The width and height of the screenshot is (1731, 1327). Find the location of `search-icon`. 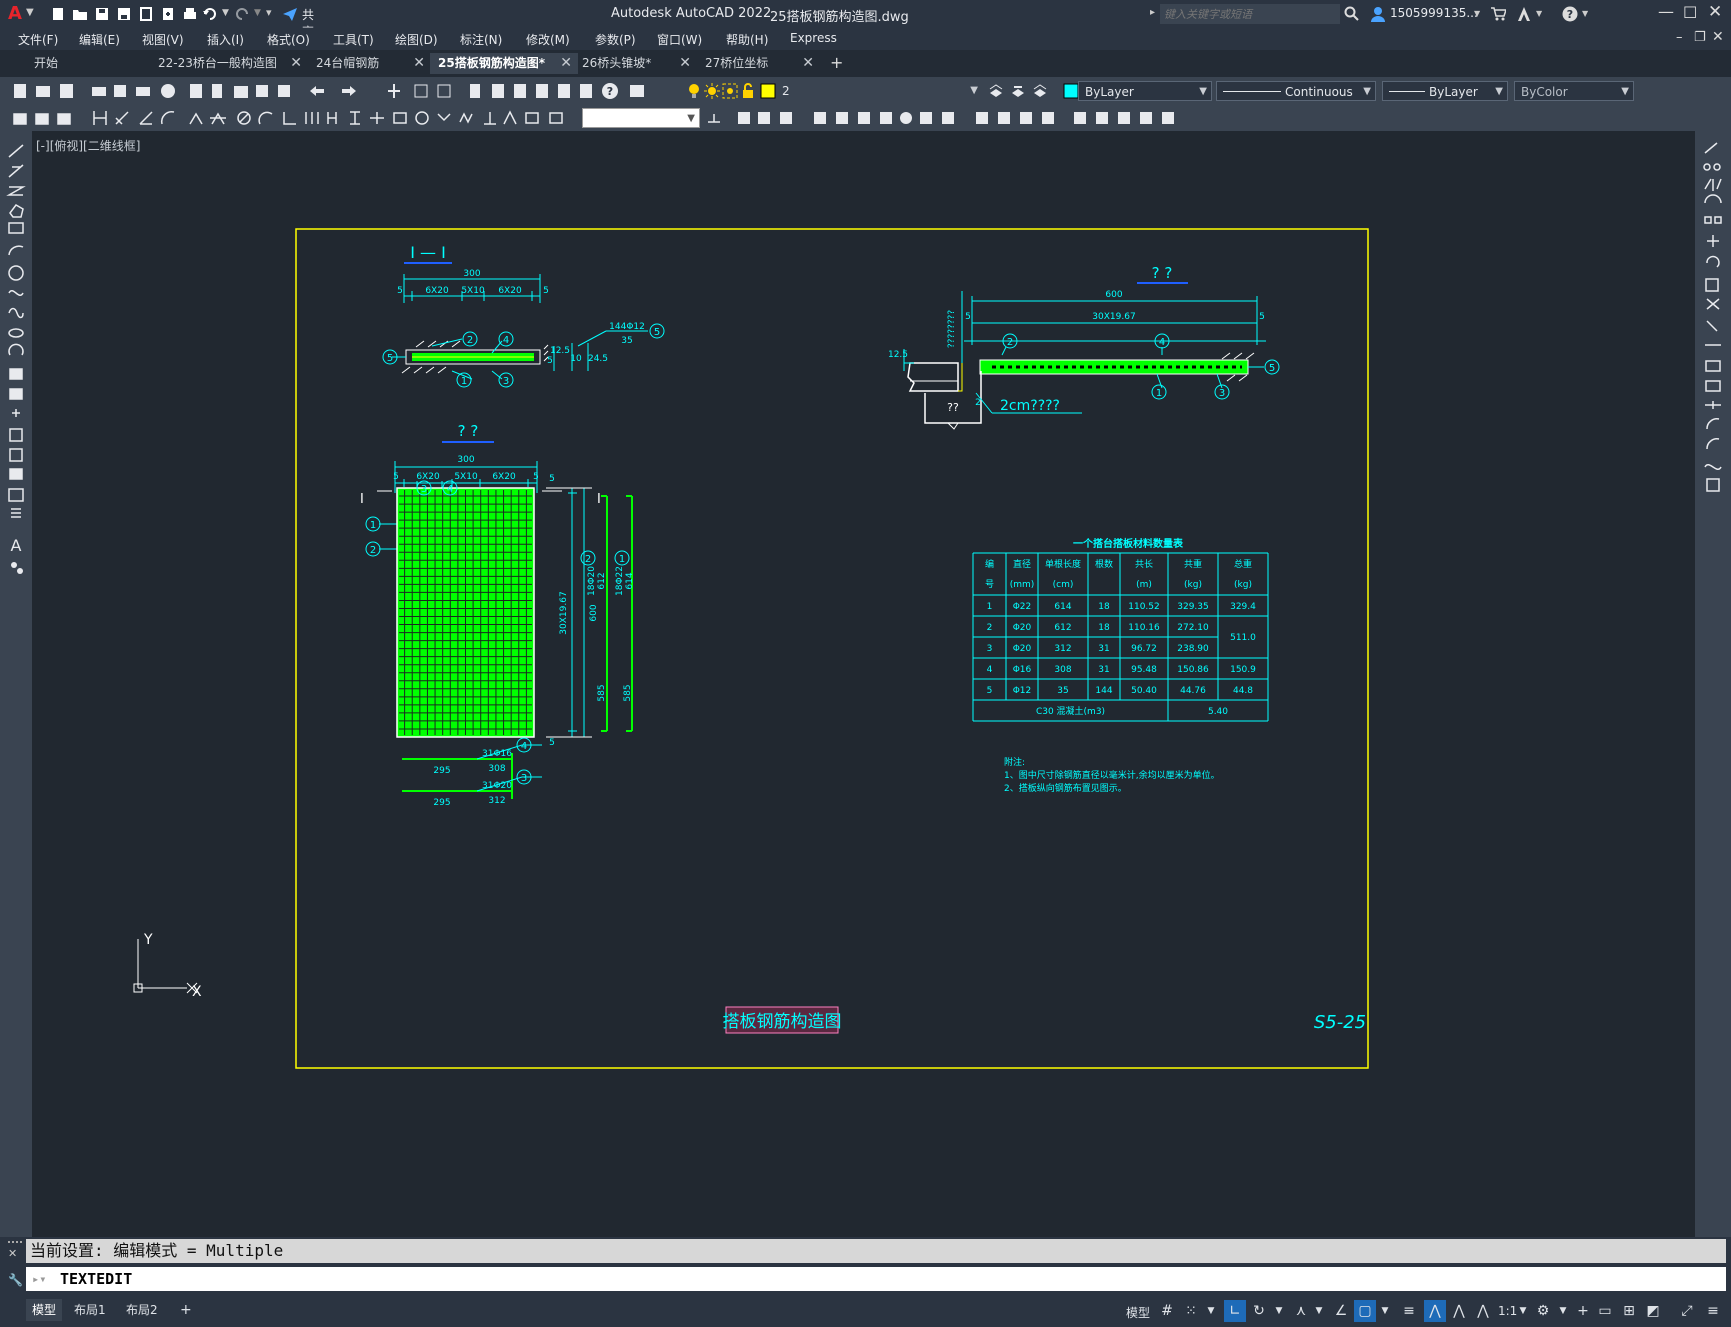

search-icon is located at coordinates (1352, 14).